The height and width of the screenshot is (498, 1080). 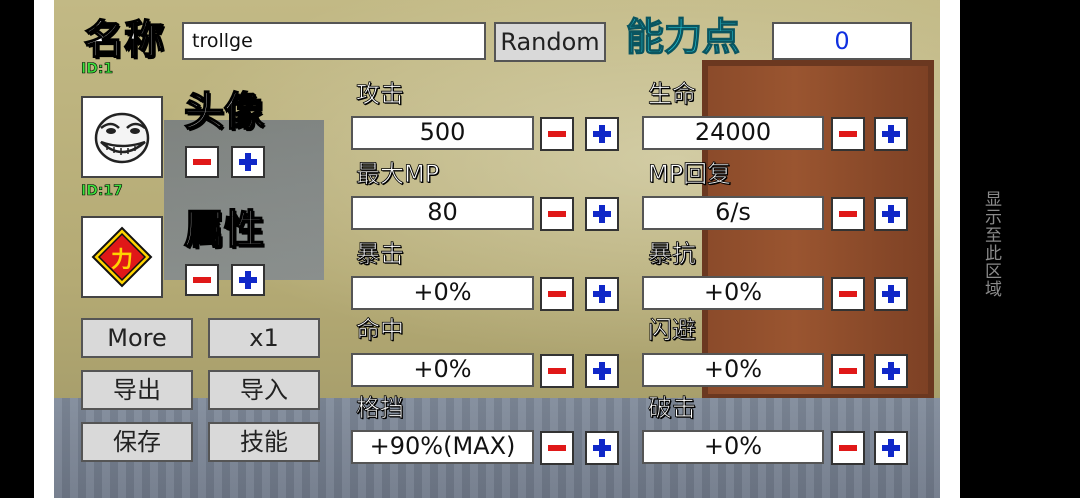 What do you see at coordinates (102, 191) in the screenshot?
I see `avatar-id-label: ID:17` at bounding box center [102, 191].